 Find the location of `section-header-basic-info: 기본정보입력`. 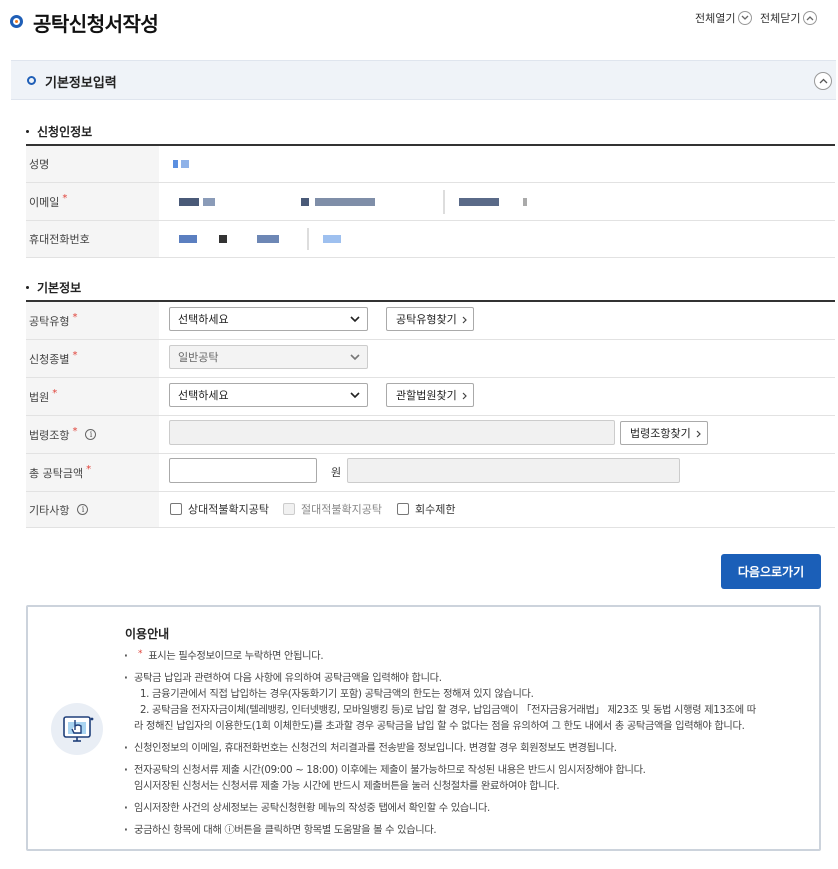

section-header-basic-info: 기본정보입력 is located at coordinates (423, 80).